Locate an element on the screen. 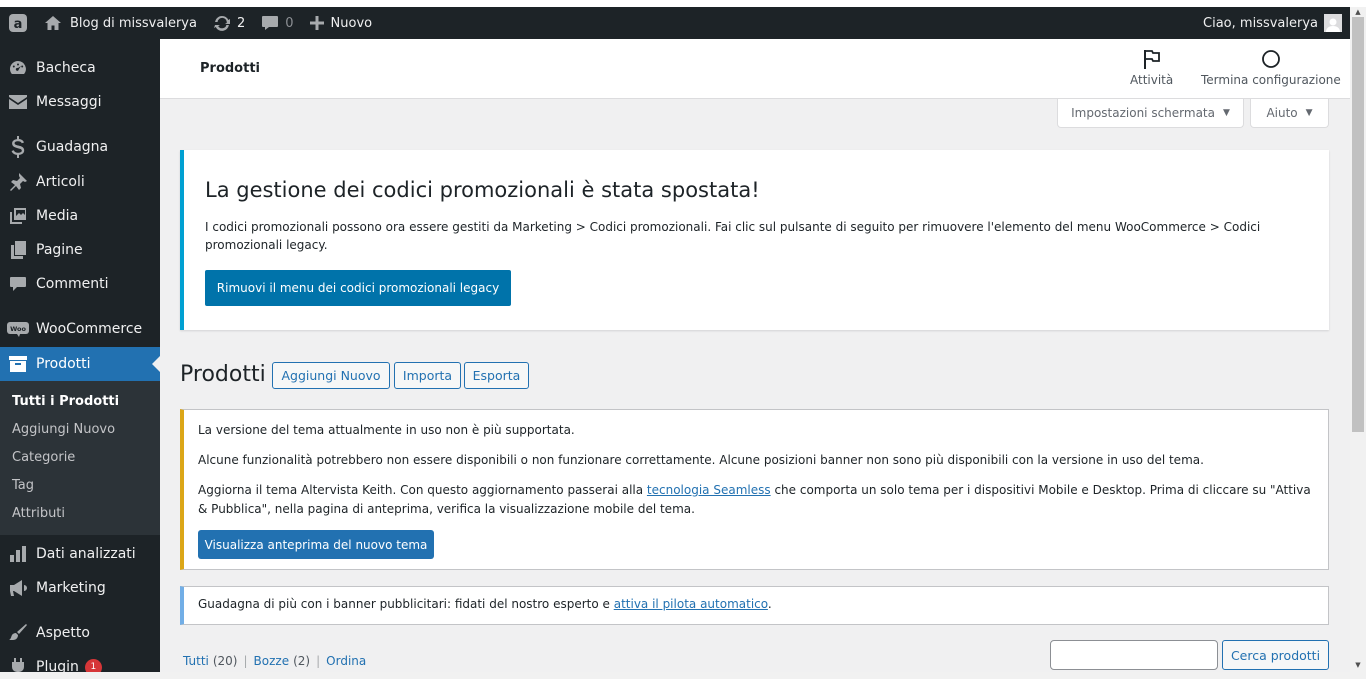 The width and height of the screenshot is (1366, 679). filter-all-count: (20) is located at coordinates (225, 661).